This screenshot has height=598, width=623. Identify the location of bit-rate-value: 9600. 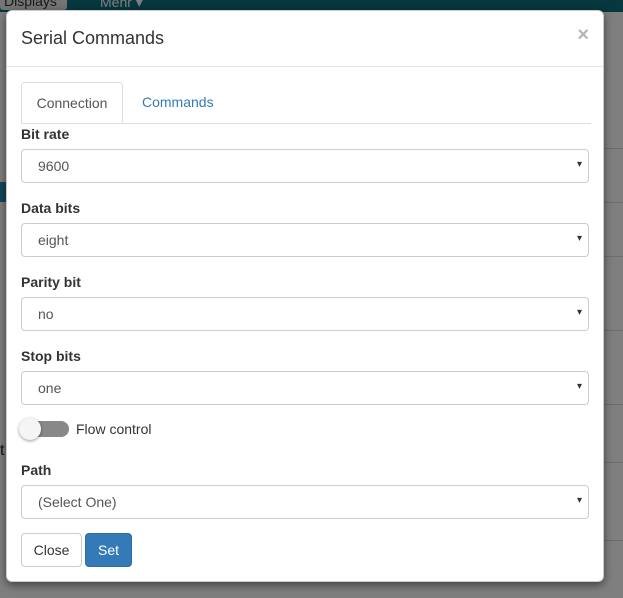
(54, 166).